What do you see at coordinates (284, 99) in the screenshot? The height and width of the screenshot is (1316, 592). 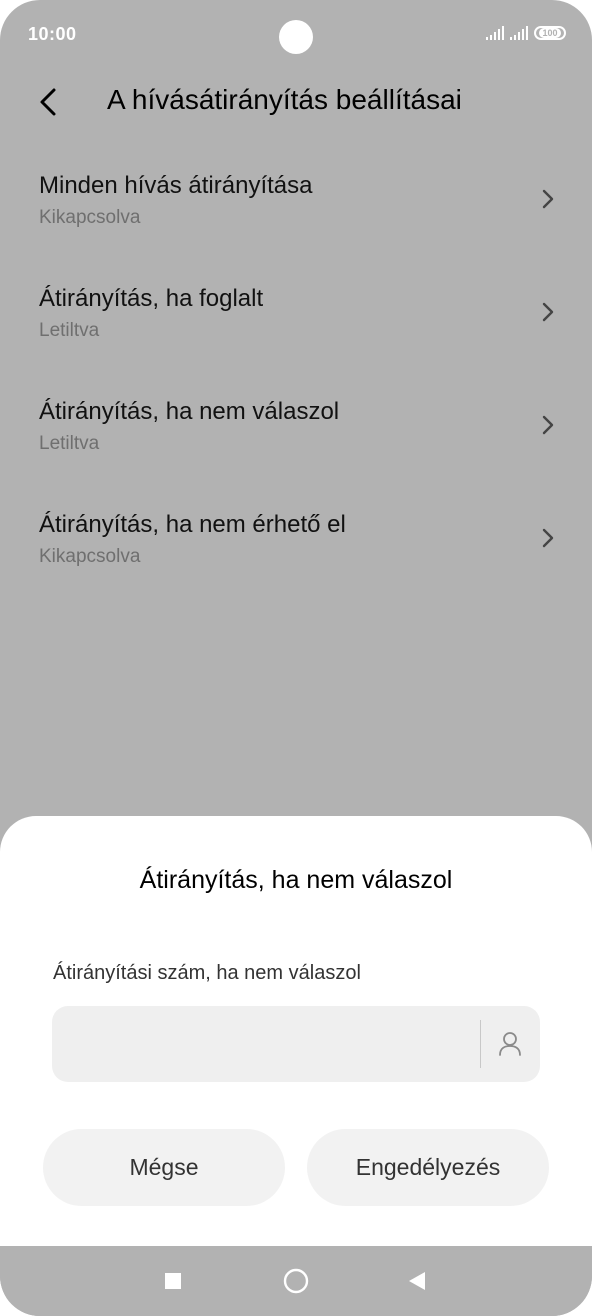 I see `page-title: A hívásátirányítás beállításai` at bounding box center [284, 99].